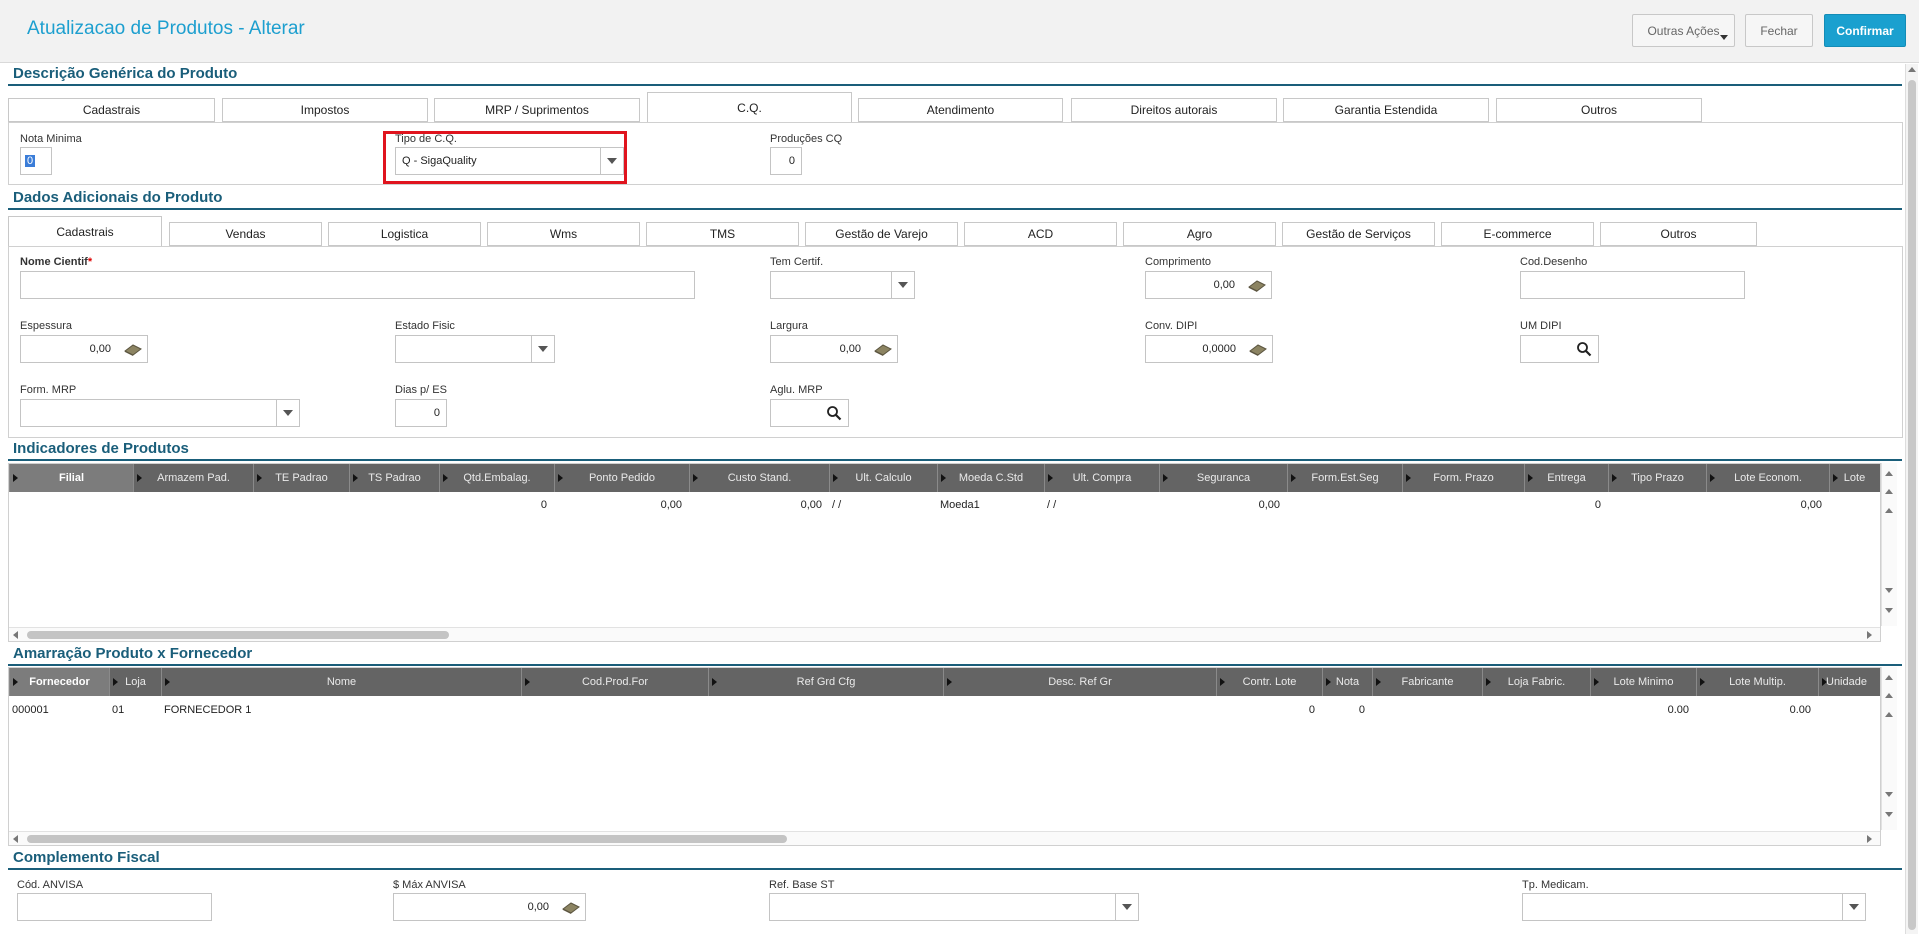  What do you see at coordinates (1347, 682) in the screenshot?
I see `column-header: Nota` at bounding box center [1347, 682].